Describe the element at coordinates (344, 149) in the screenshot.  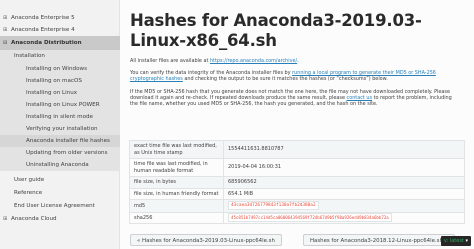
I see `row-value: 1554411631.8810787` at that location.